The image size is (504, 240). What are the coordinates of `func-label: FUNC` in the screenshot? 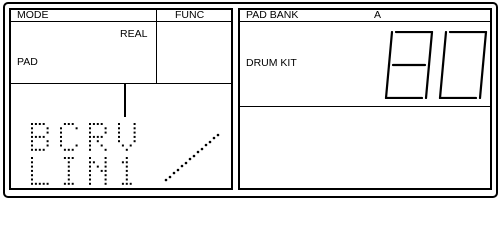 It's located at (190, 15).